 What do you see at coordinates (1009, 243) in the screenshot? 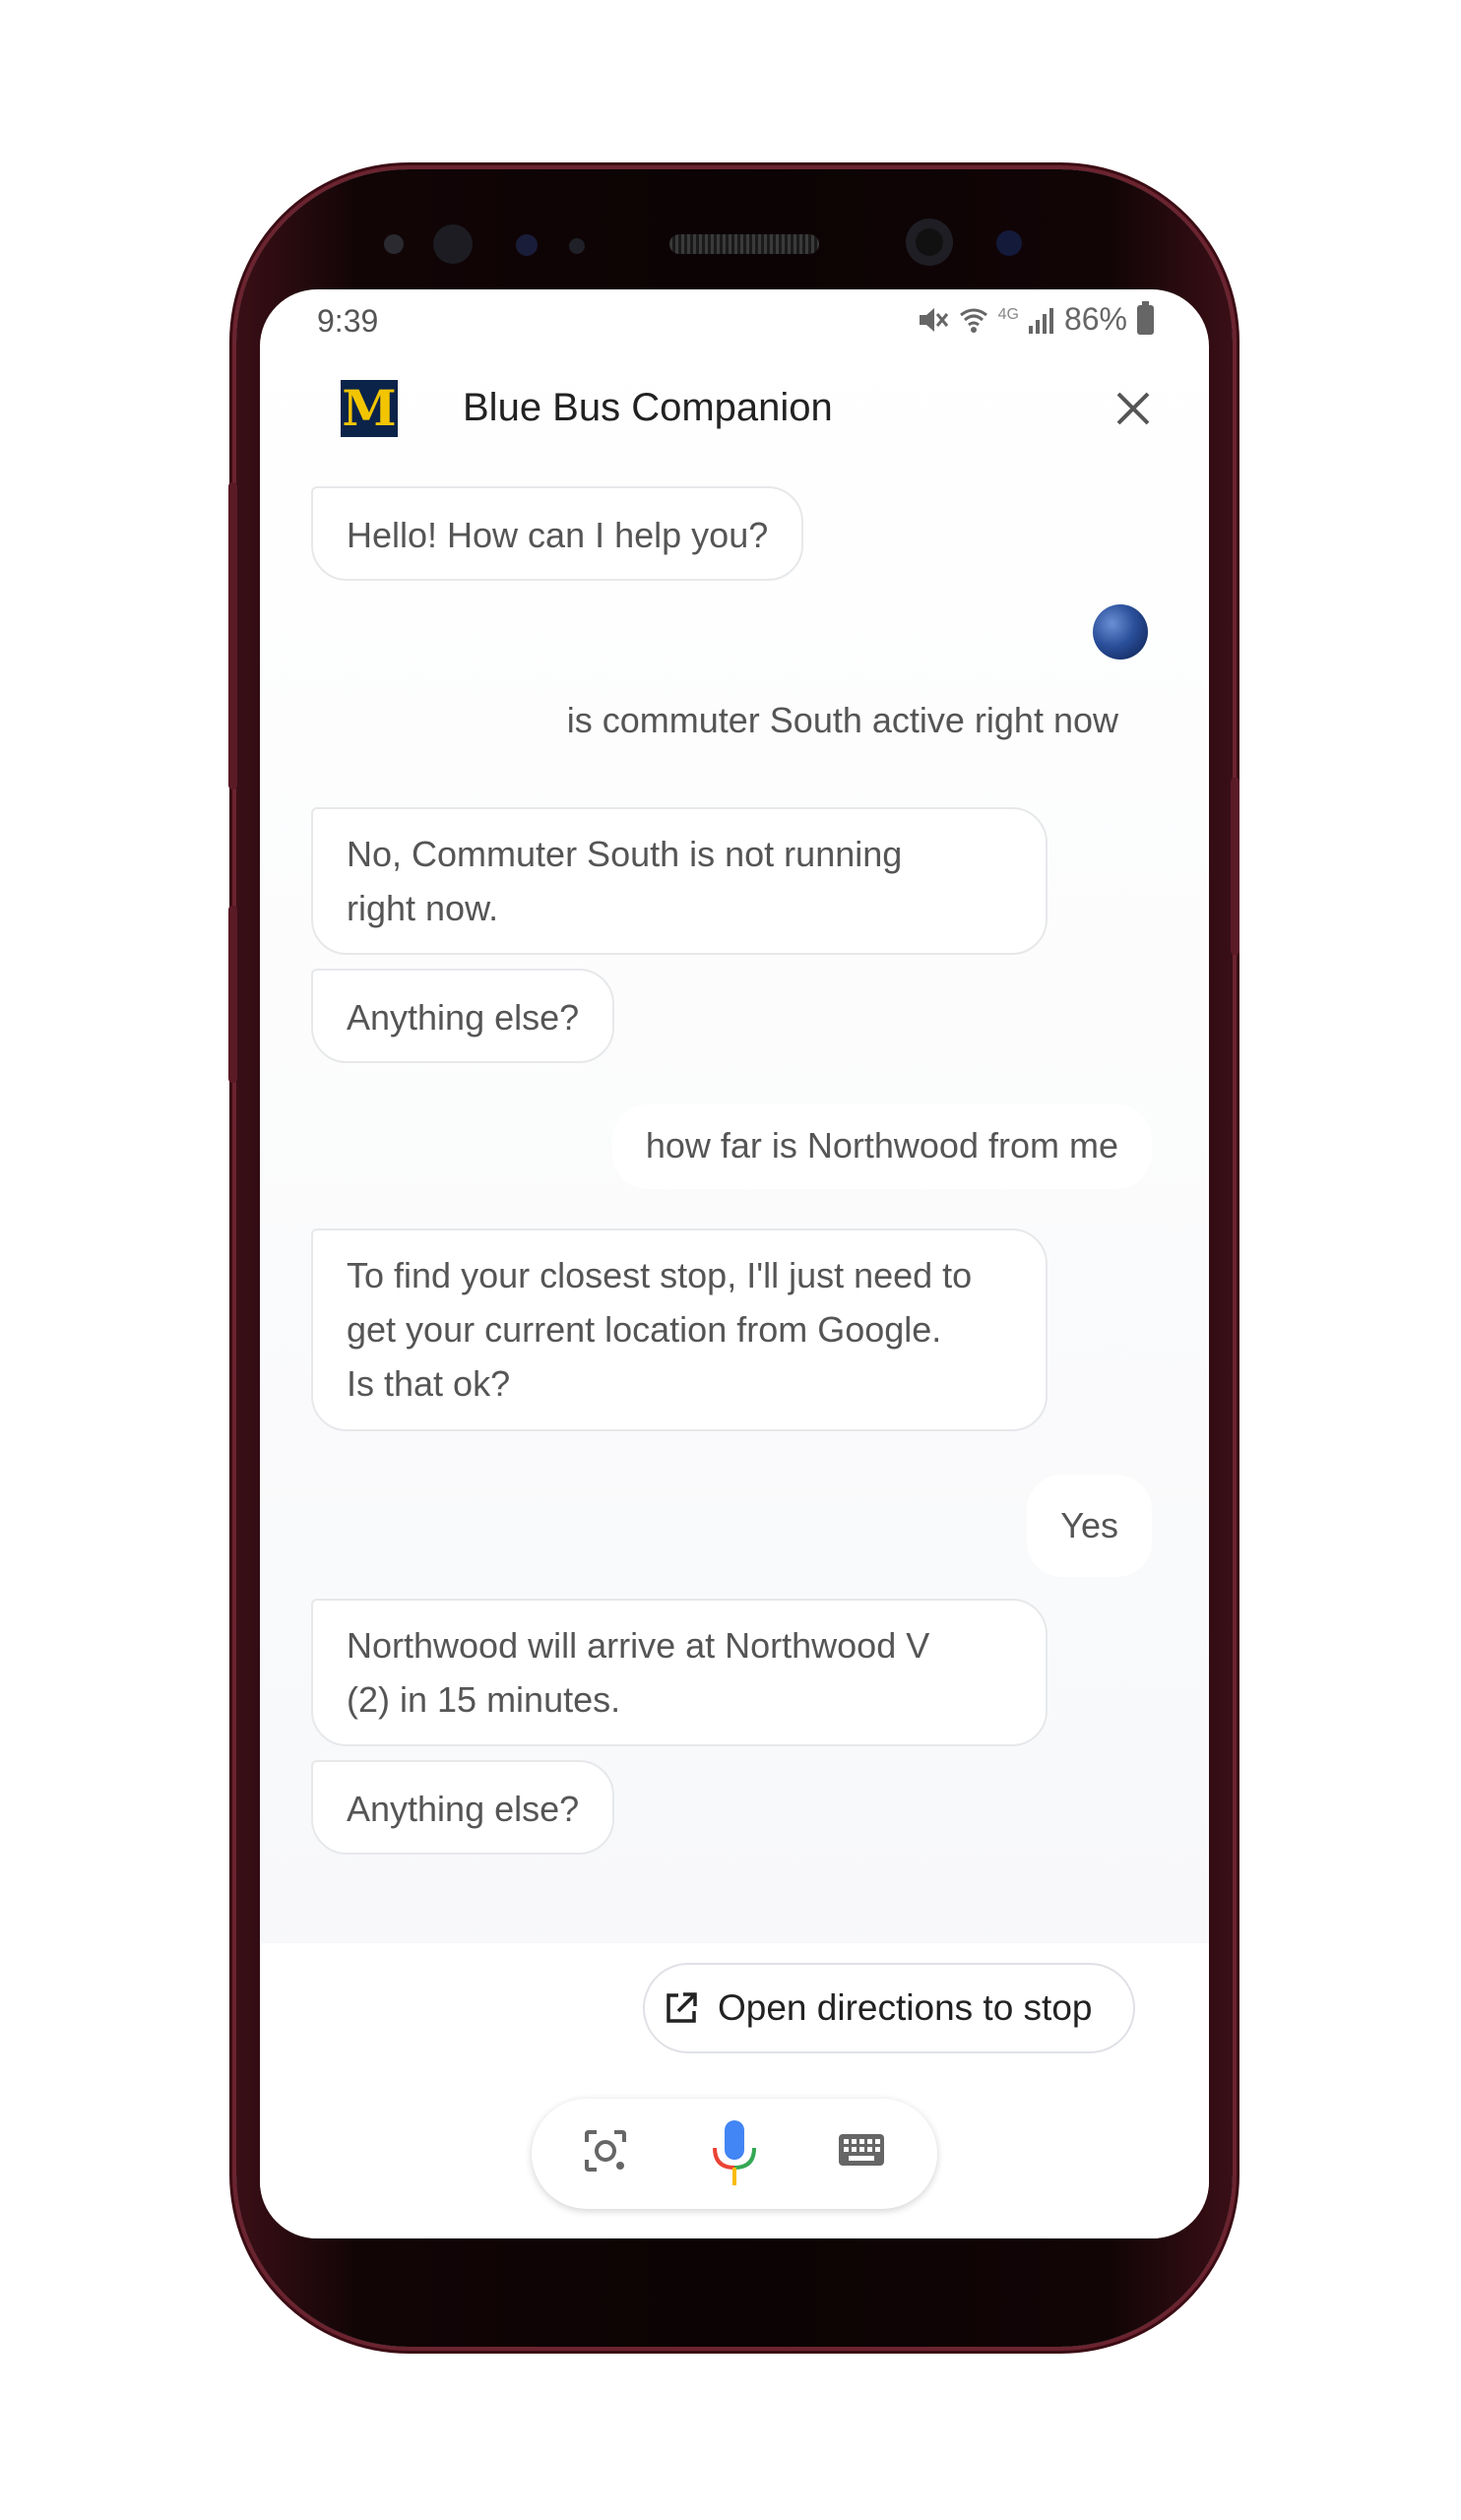
I see `camera-sensor` at bounding box center [1009, 243].